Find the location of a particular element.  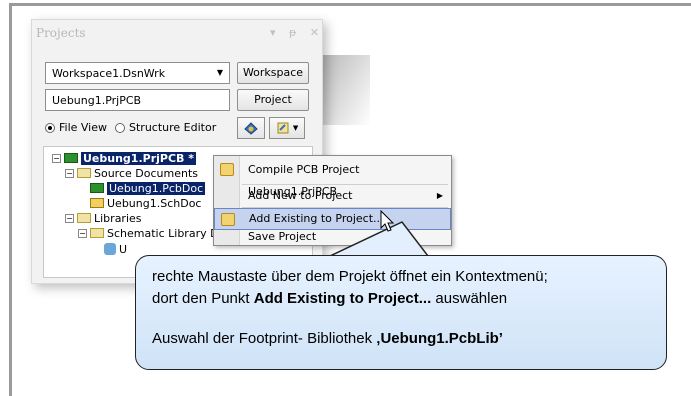

project-field-value: Uebung1.PrjPCB is located at coordinates (97, 100).